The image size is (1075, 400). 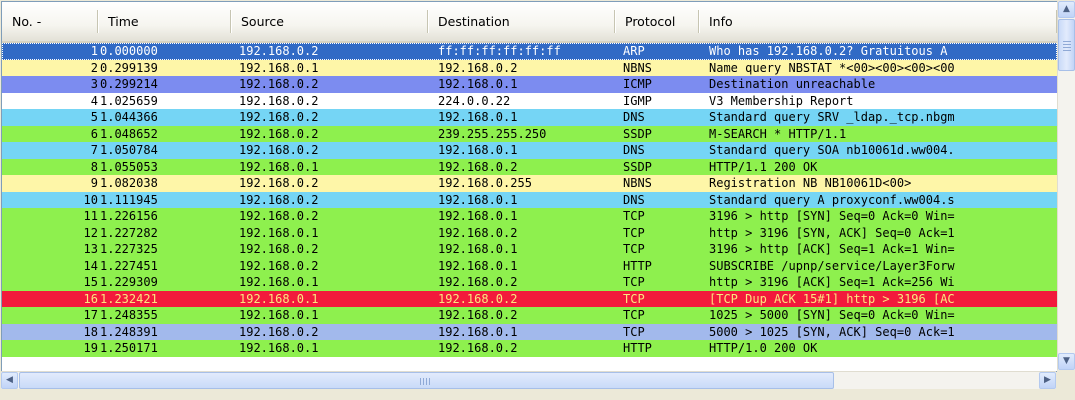 What do you see at coordinates (832, 117) in the screenshot?
I see `cell-info: Standard query SRV _ldap._tcp.nbgm` at bounding box center [832, 117].